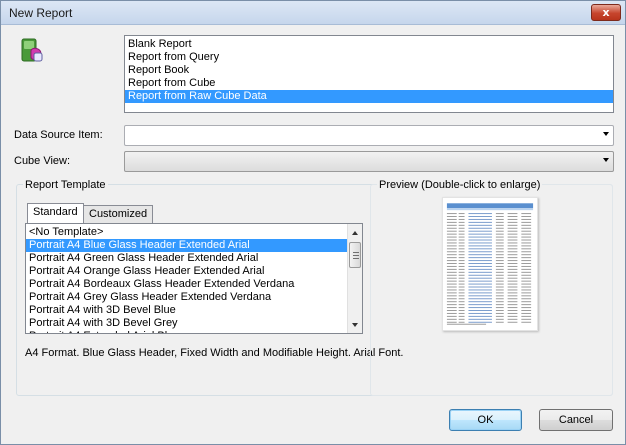 The height and width of the screenshot is (445, 626). Describe the element at coordinates (606, 12) in the screenshot. I see `close-button: x` at that location.